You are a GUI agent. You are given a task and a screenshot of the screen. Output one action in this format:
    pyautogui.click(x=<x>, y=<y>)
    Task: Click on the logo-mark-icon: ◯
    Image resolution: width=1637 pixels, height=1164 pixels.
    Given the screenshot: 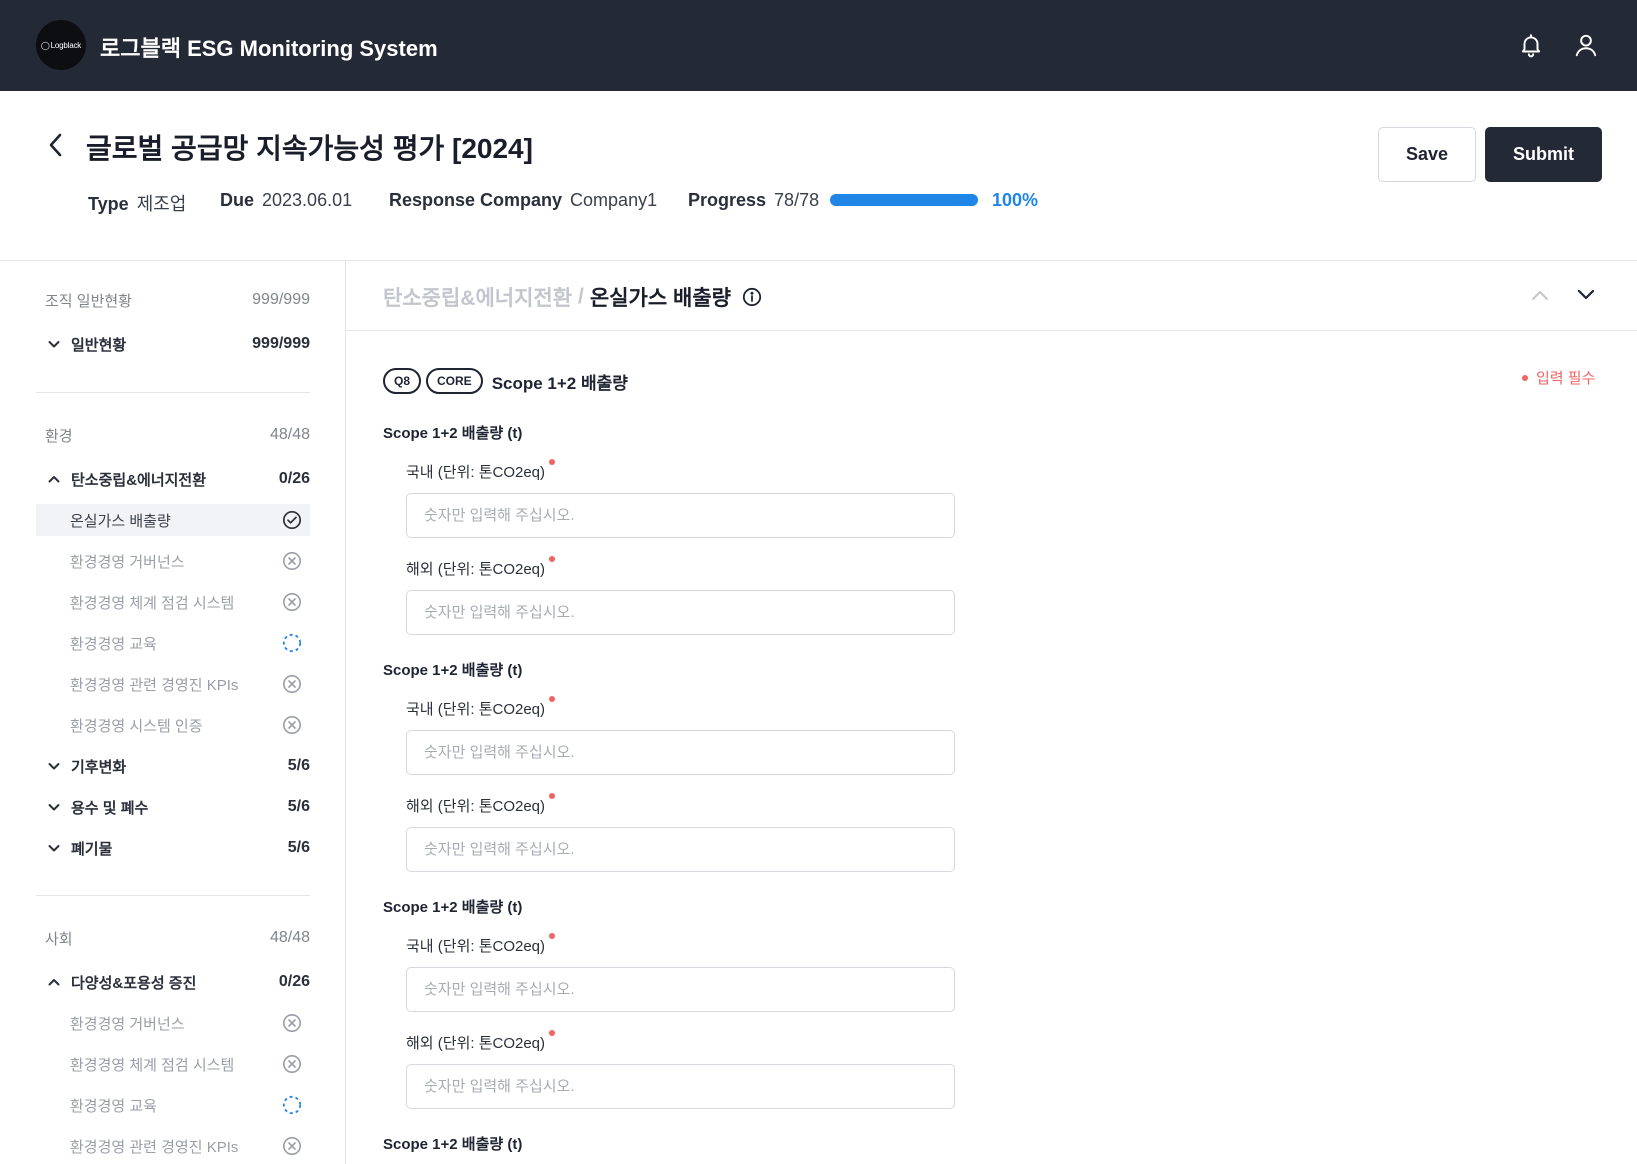 What is the action you would take?
    pyautogui.click(x=45, y=45)
    